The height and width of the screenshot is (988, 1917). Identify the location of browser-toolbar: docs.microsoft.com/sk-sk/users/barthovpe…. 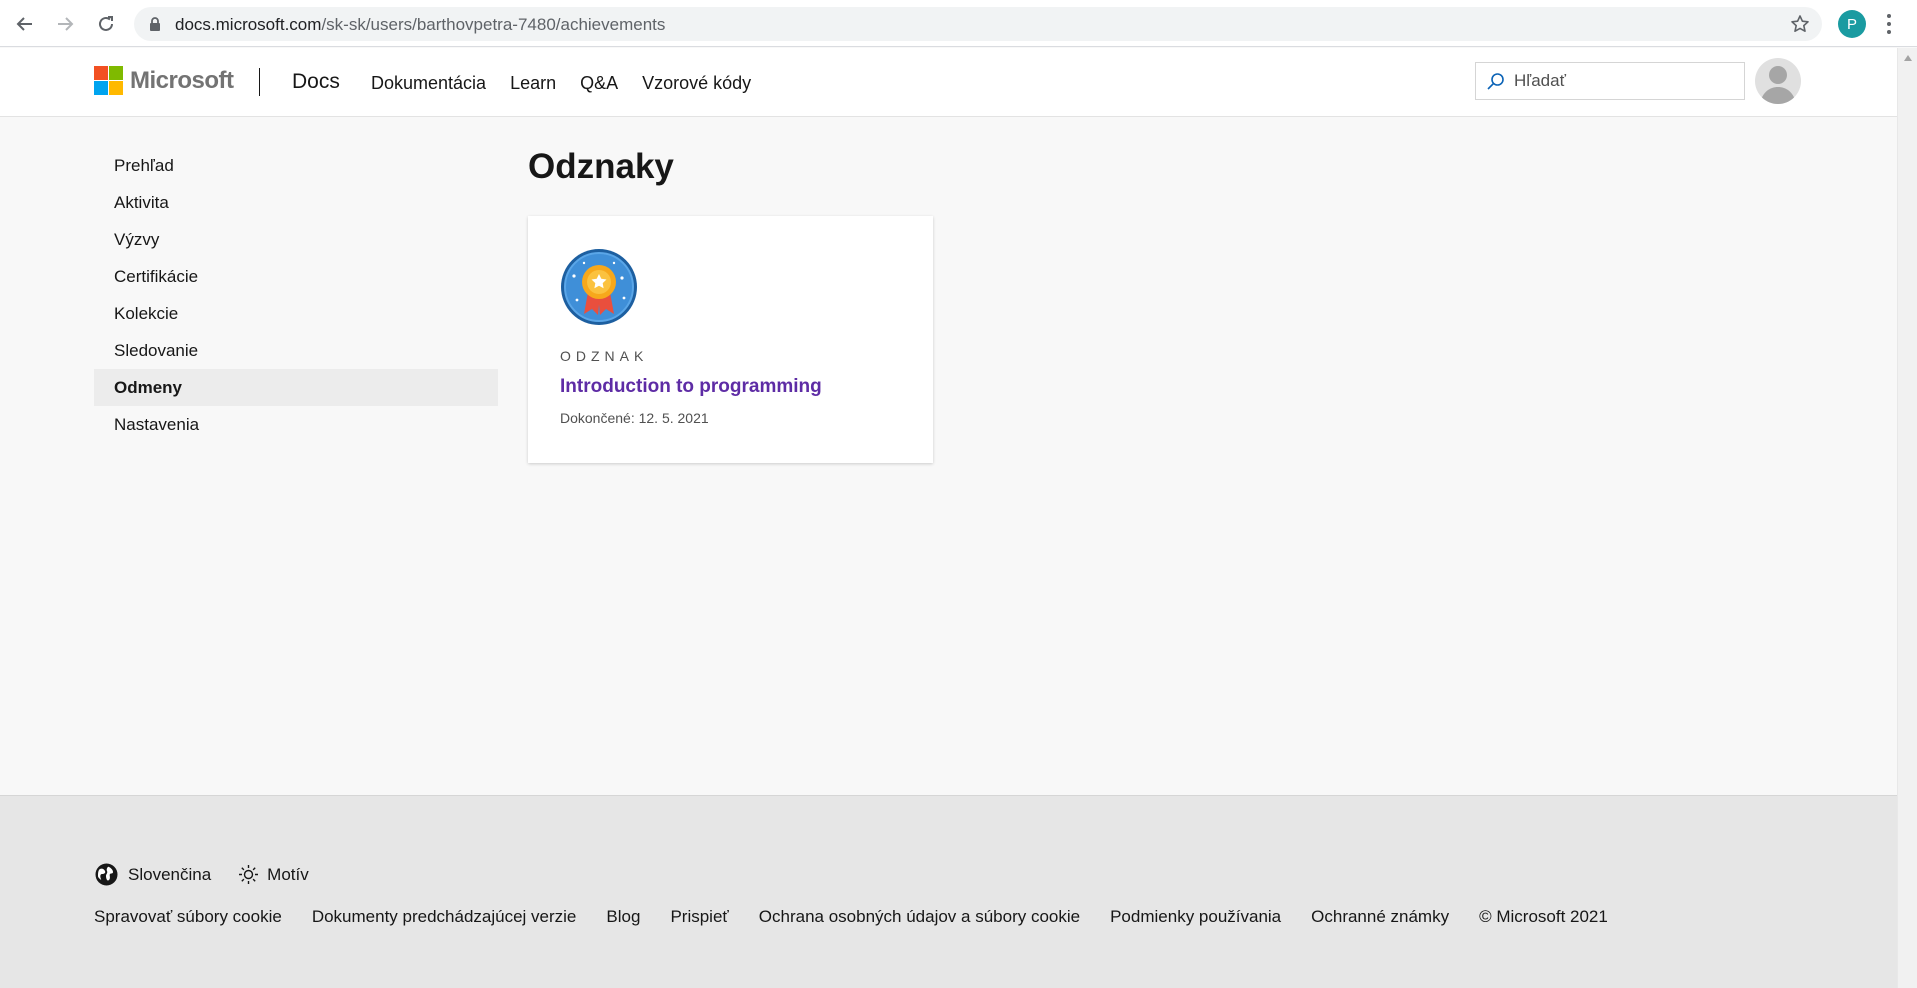
(958, 23).